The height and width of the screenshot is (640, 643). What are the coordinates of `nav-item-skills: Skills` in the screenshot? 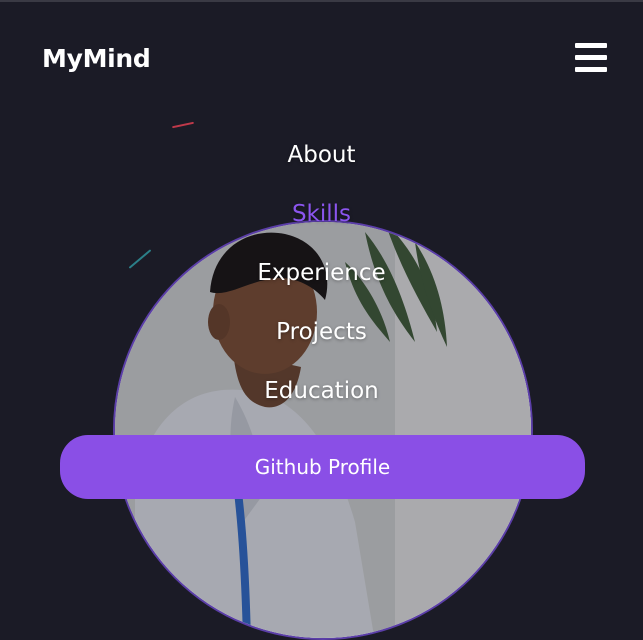 It's located at (321, 214).